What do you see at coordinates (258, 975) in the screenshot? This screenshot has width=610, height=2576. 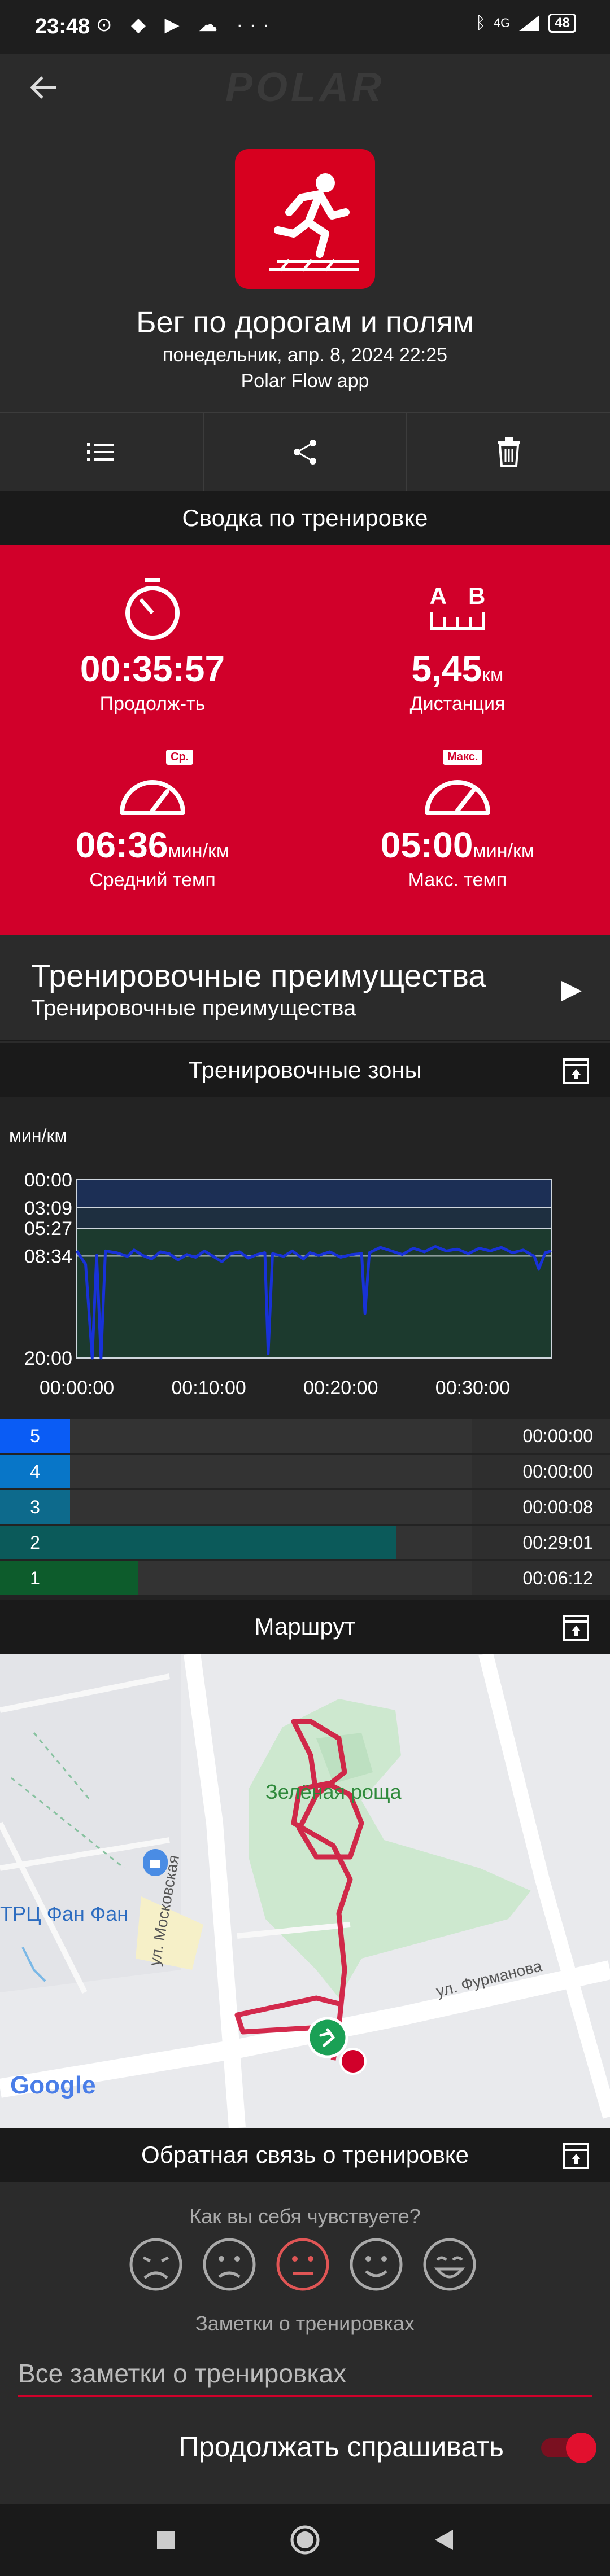 I see `benefits-title: Тренировочные преимущества` at bounding box center [258, 975].